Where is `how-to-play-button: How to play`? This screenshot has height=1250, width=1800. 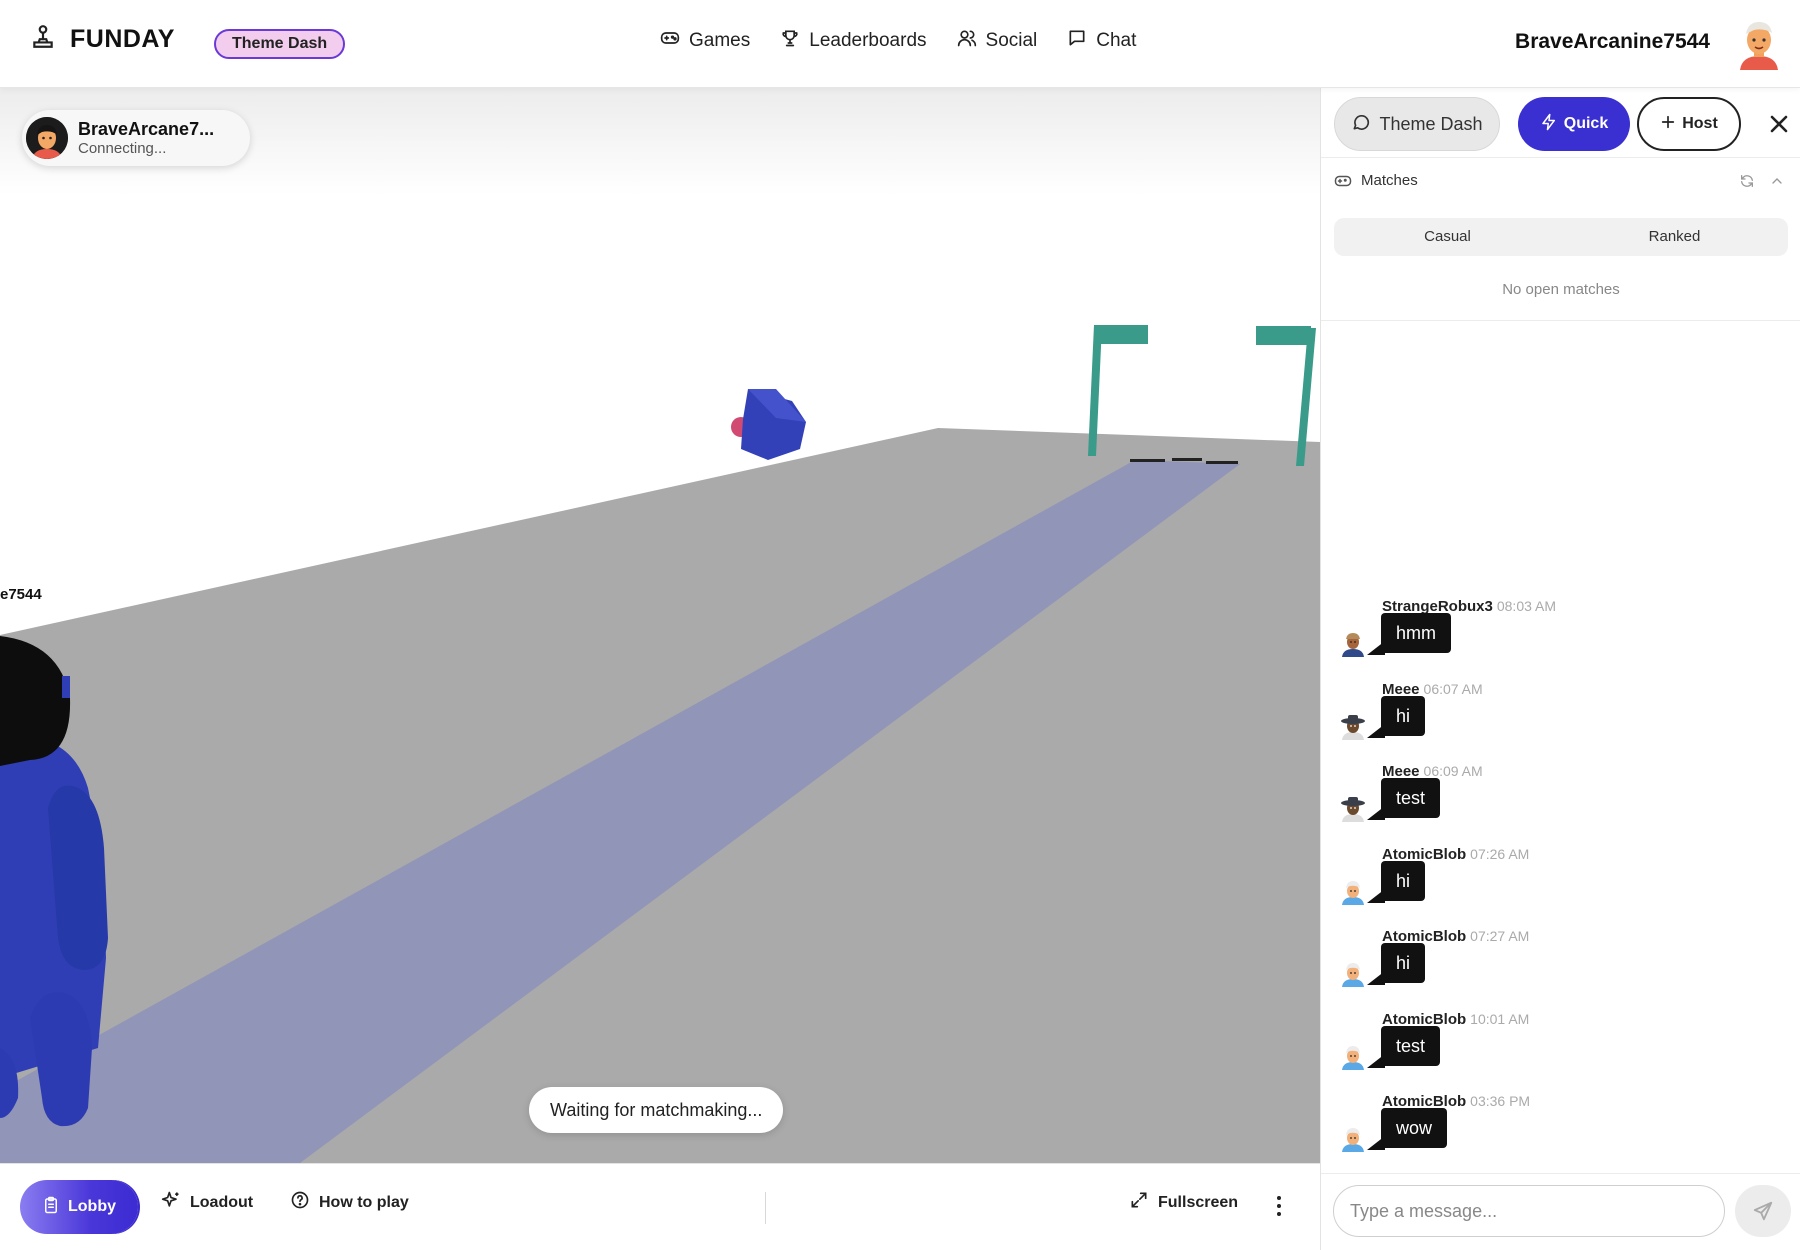 how-to-play-button: How to play is located at coordinates (349, 1202).